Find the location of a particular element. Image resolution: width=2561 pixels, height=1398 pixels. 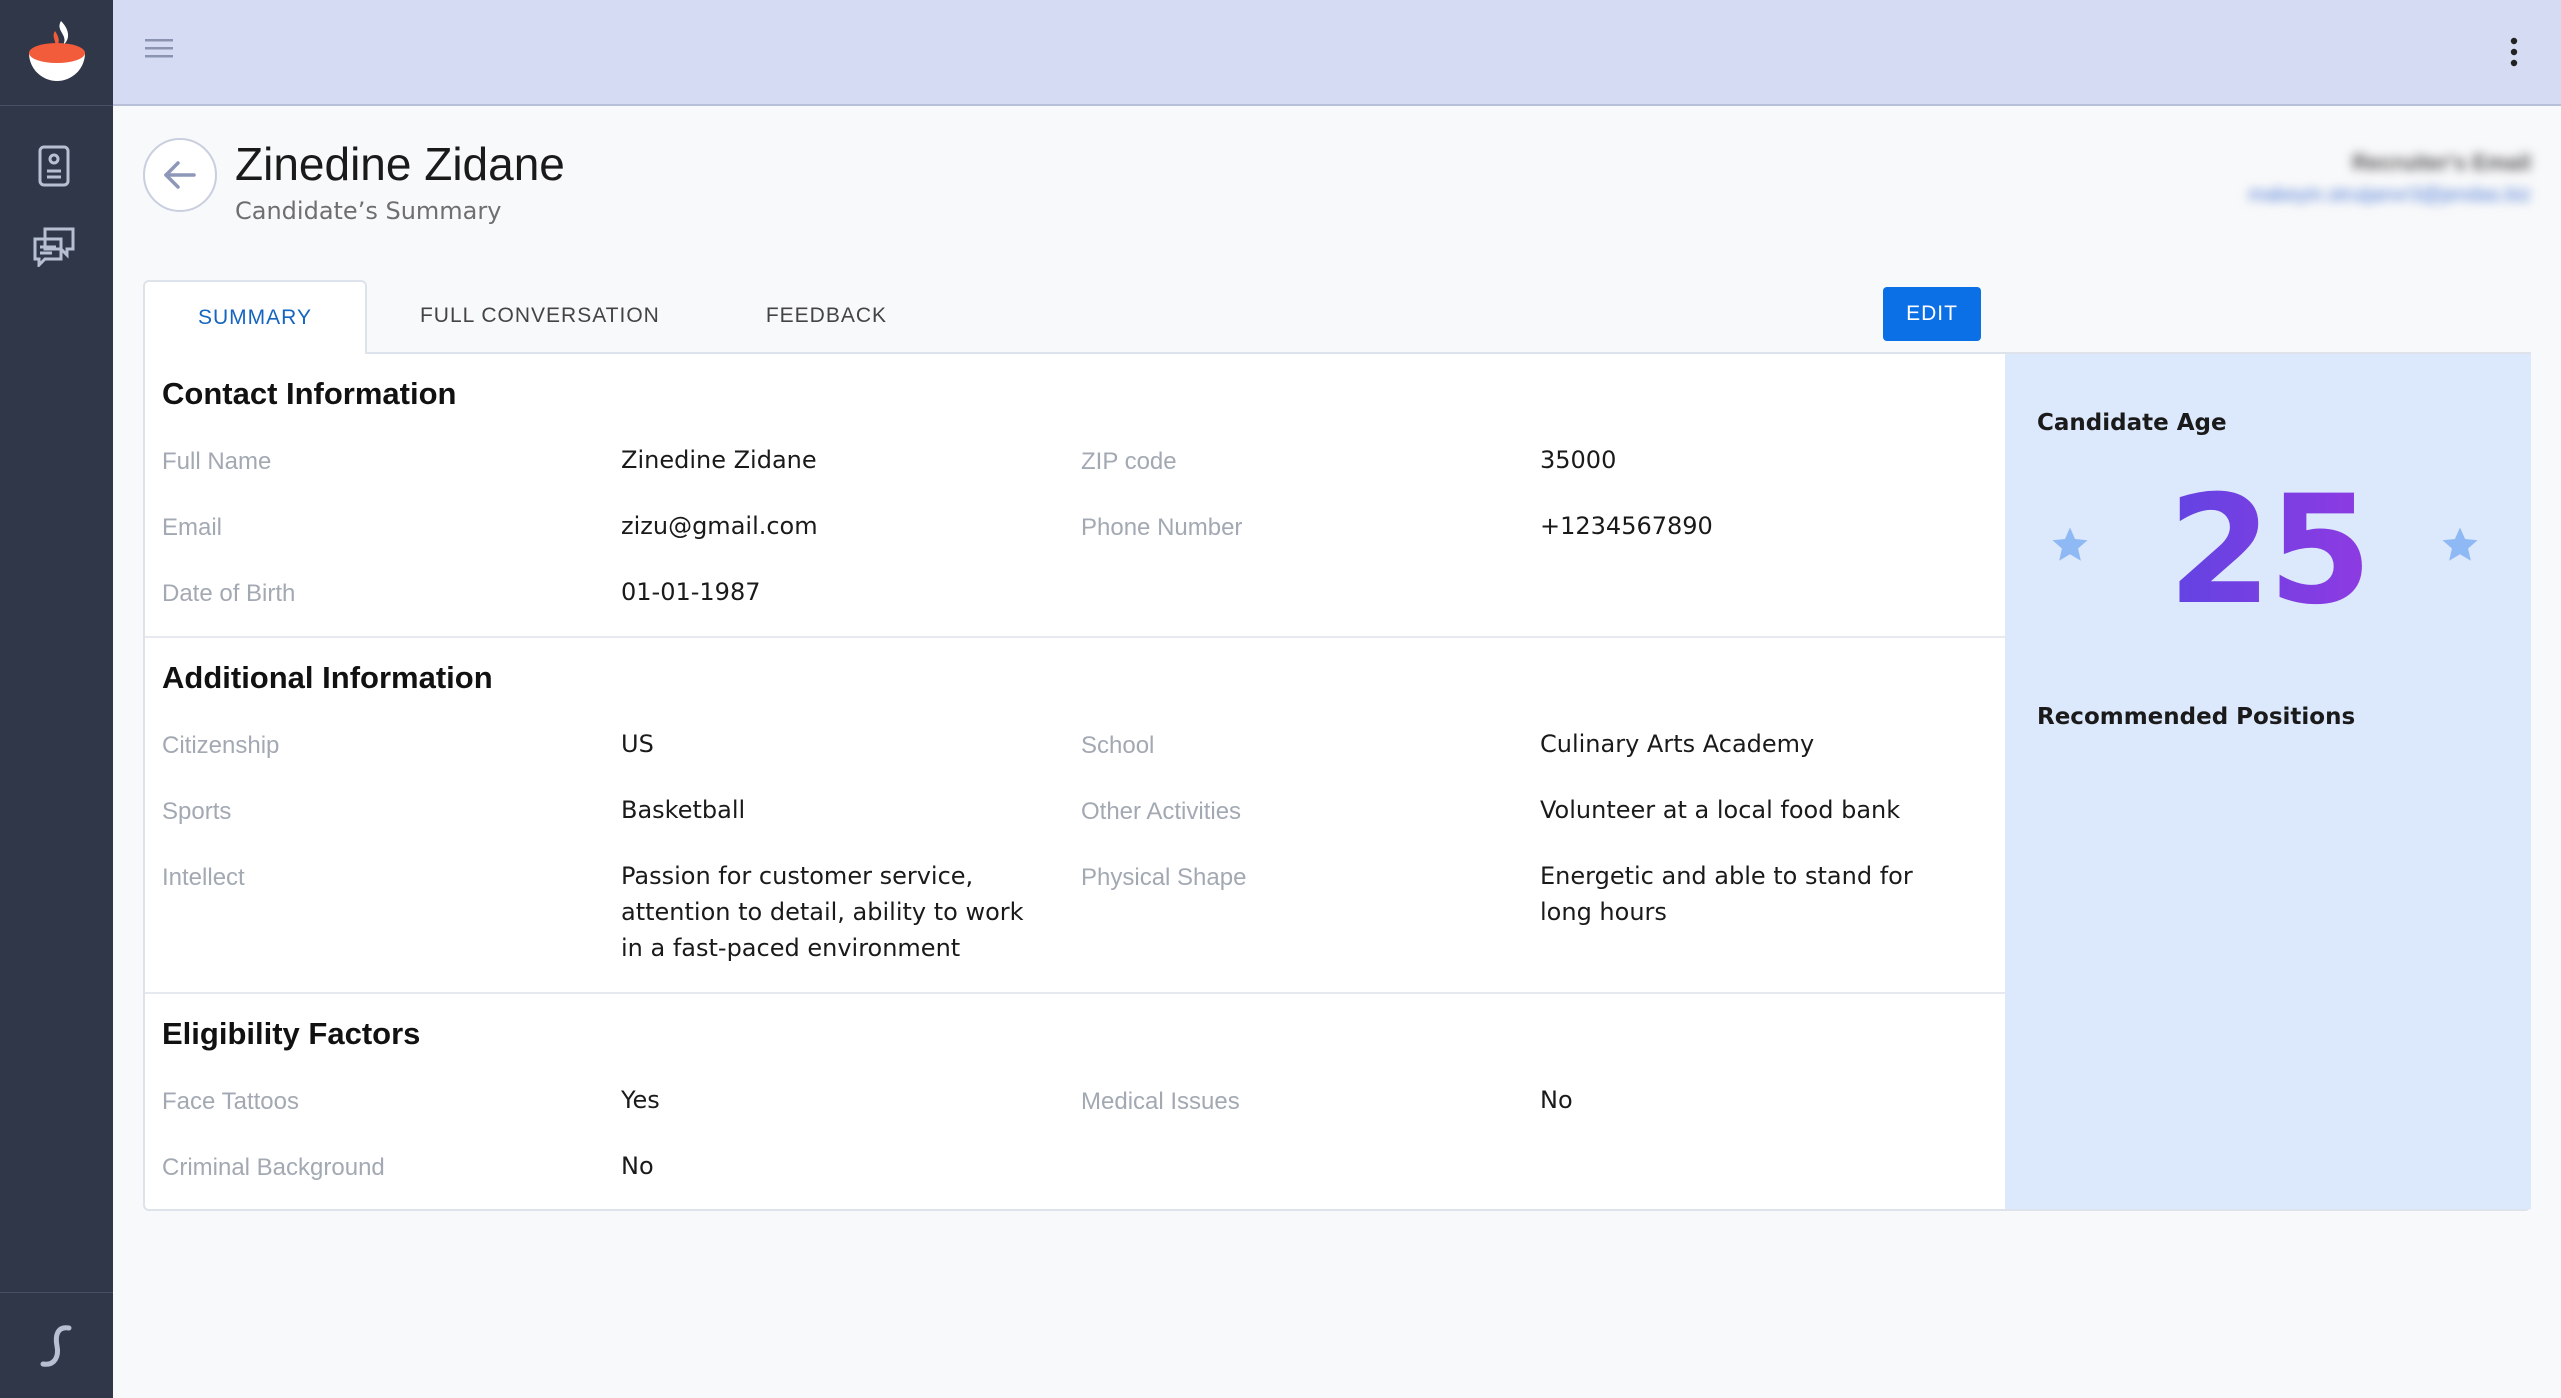

field-label: Medical Issues is located at coordinates (1160, 1101).